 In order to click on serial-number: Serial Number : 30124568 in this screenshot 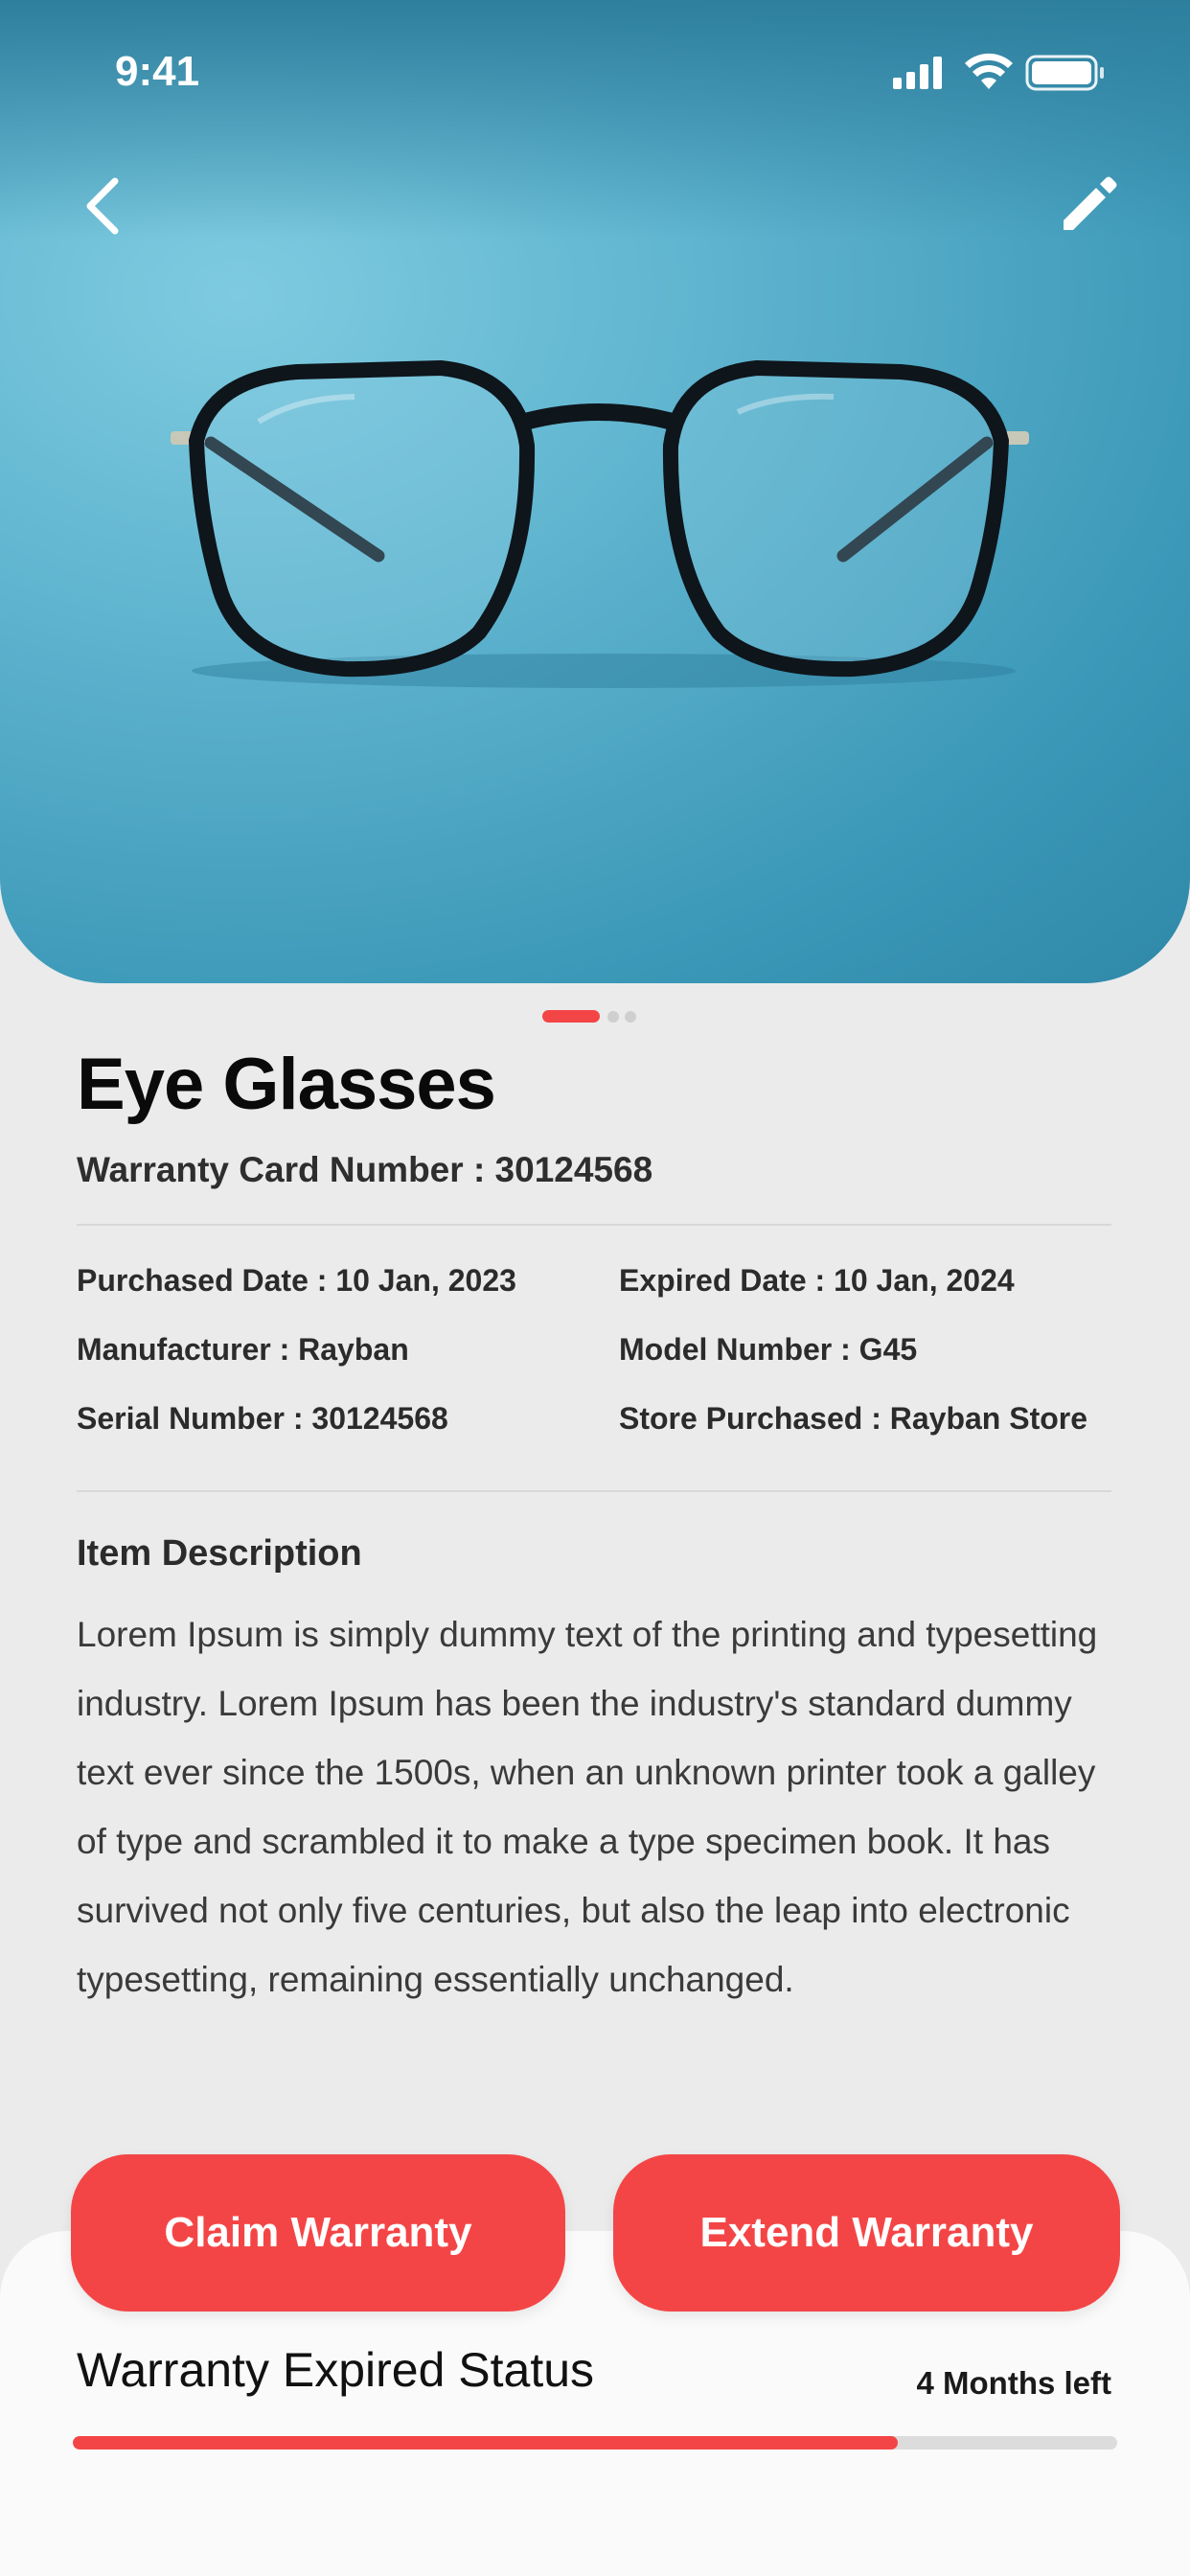, I will do `click(263, 1418)`.